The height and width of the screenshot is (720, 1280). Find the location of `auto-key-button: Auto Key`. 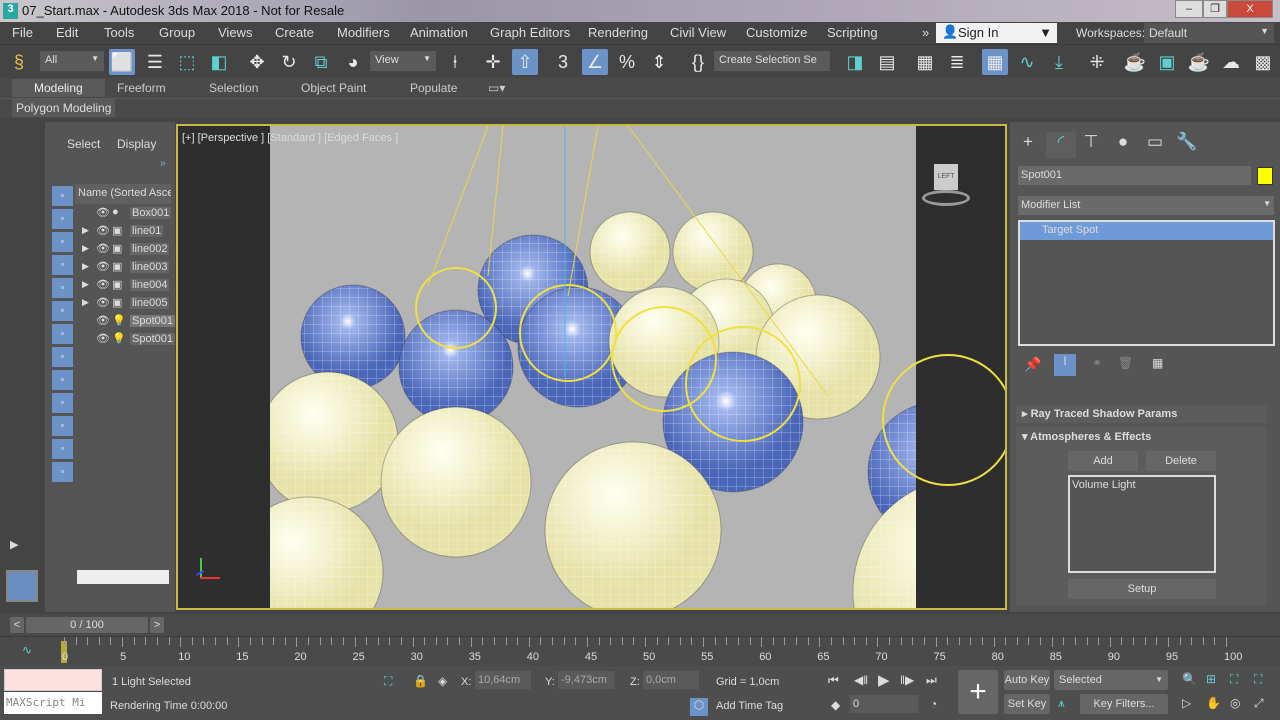

auto-key-button: Auto Key is located at coordinates (1027, 680).